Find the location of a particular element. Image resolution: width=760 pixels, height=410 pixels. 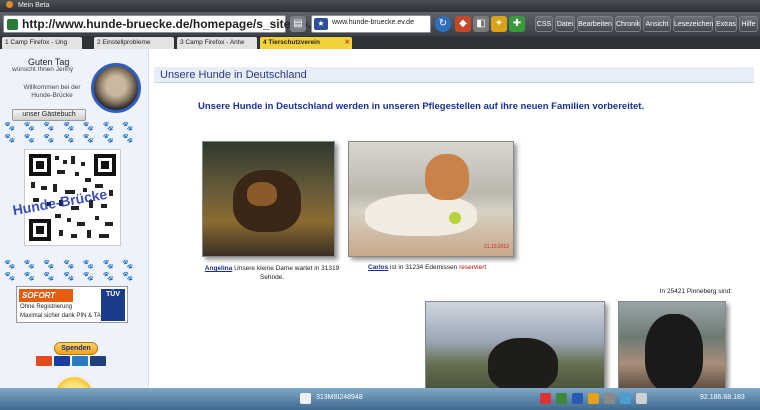

bookmark-star-icon: ☆ is located at coordinates (277, 24).